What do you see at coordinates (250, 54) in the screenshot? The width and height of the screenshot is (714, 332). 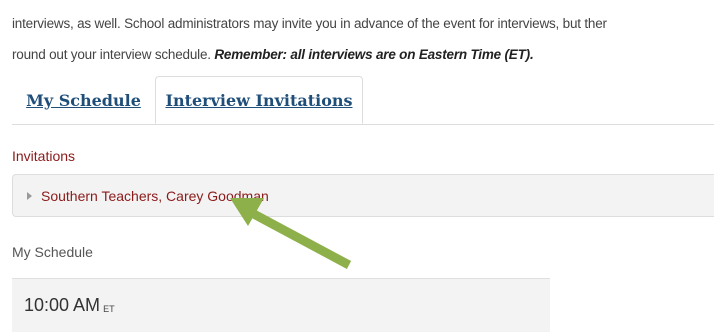 I see `remember-label: Remember:` at bounding box center [250, 54].